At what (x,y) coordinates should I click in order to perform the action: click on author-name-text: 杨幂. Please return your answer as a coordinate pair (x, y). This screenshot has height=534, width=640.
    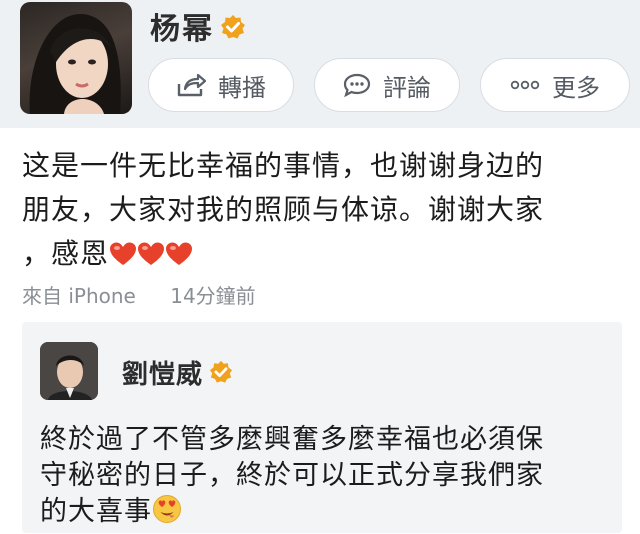
    Looking at the image, I should click on (182, 29).